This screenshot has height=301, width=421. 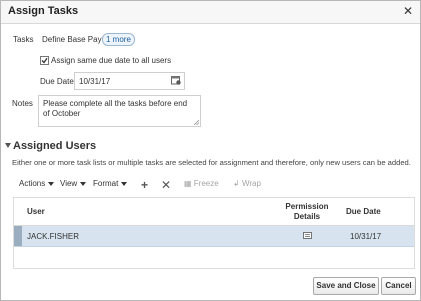 What do you see at coordinates (69, 183) in the screenshot?
I see `view-label: View` at bounding box center [69, 183].